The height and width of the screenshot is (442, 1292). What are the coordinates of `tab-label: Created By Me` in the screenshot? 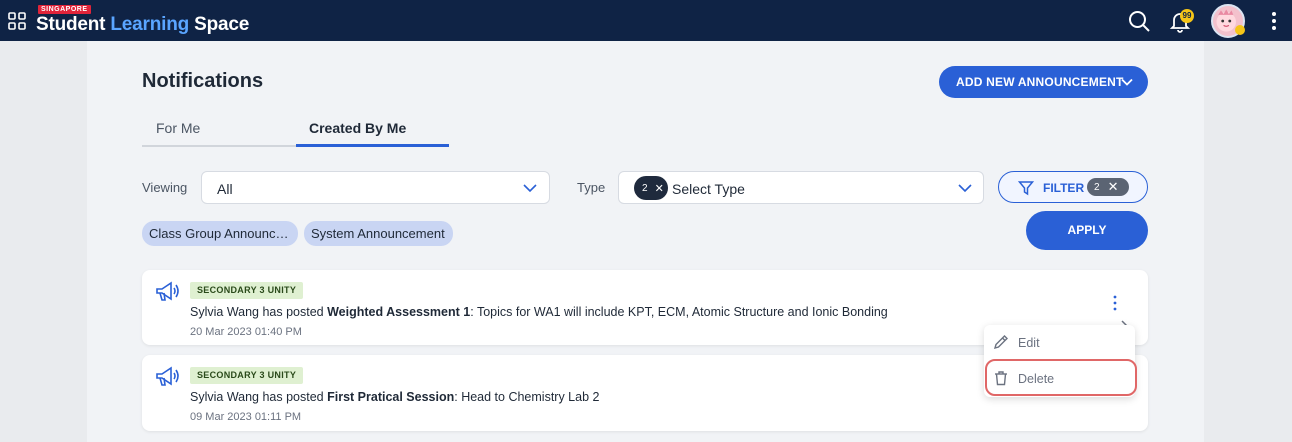 It's located at (358, 128).